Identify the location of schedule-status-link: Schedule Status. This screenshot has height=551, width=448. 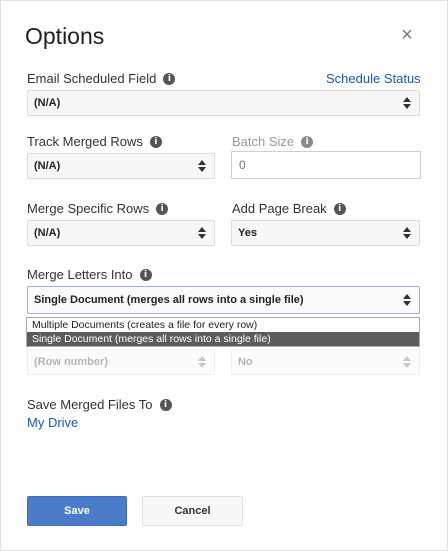
(373, 78).